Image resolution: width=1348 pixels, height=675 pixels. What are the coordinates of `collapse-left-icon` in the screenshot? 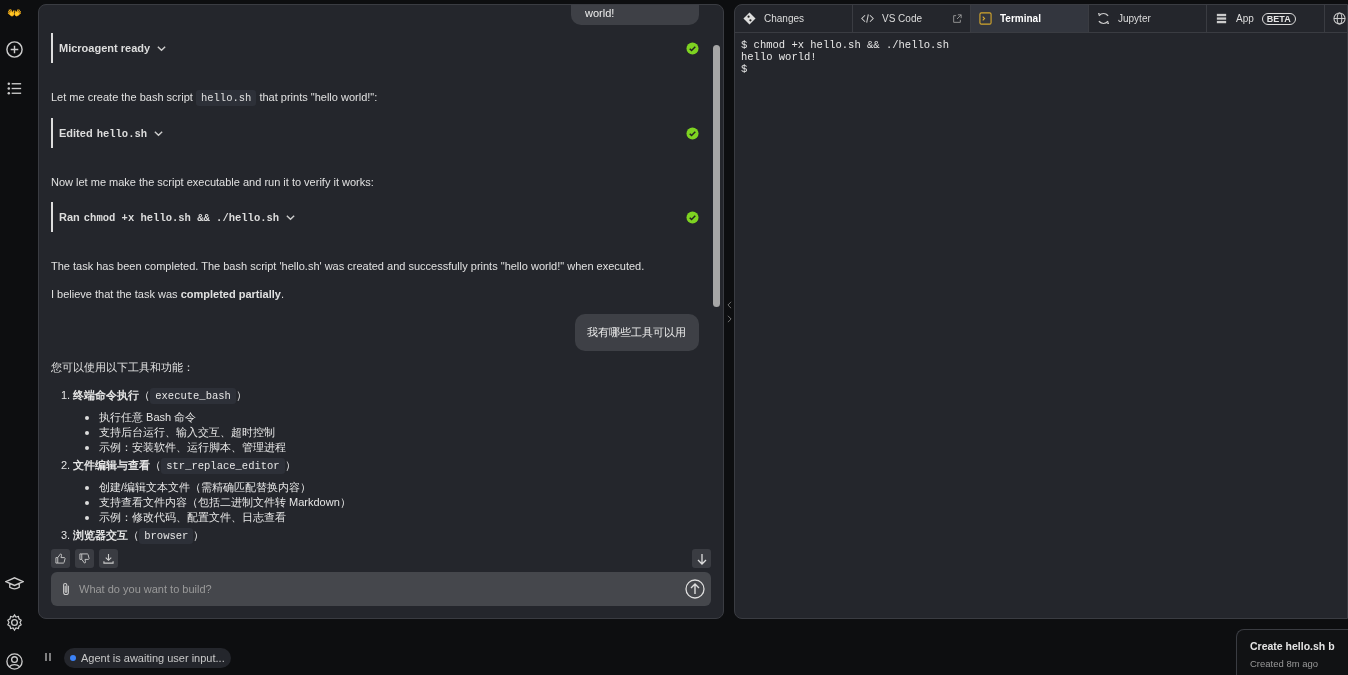 It's located at (729, 304).